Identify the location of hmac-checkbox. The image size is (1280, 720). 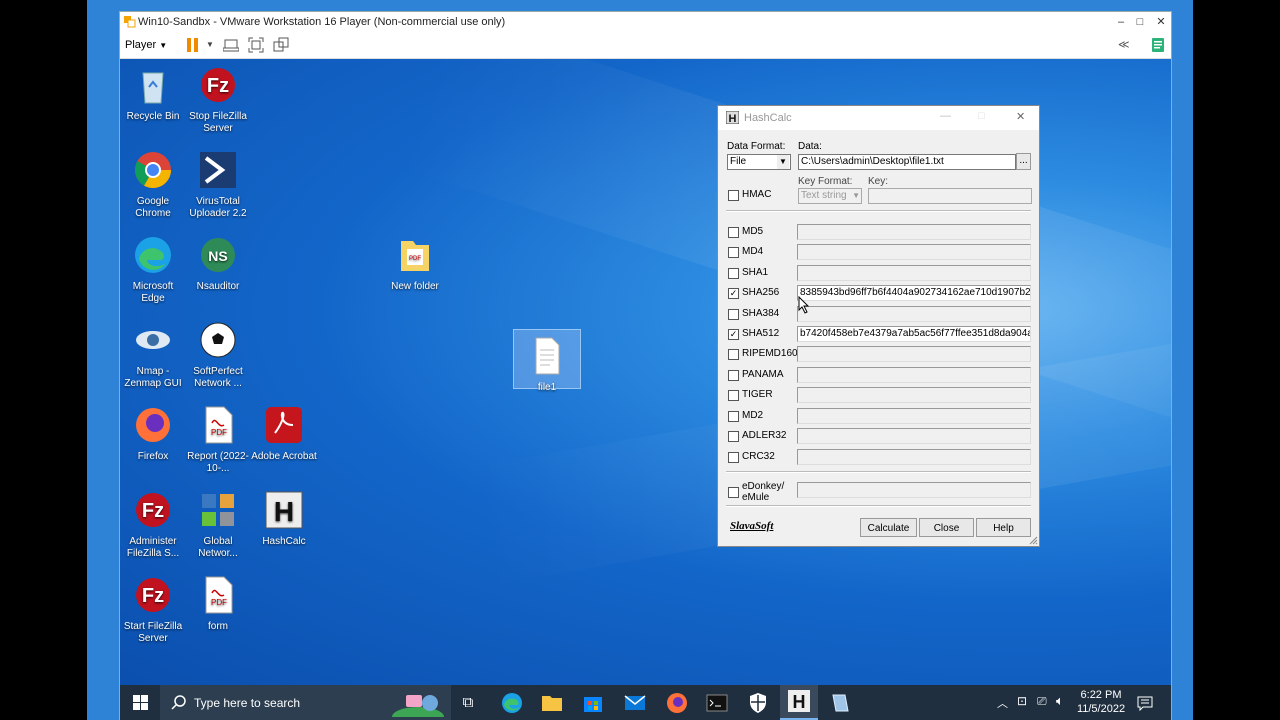
(733, 195).